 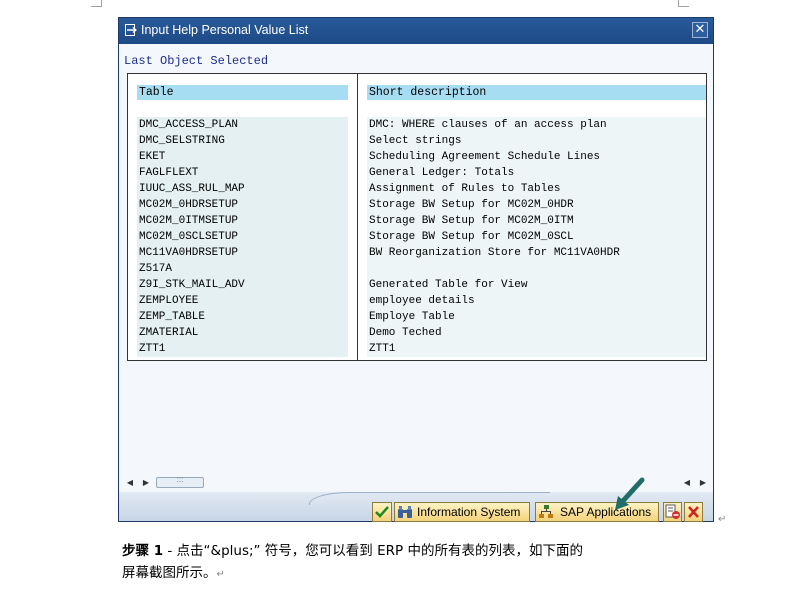 What do you see at coordinates (196, 61) in the screenshot?
I see `section-heading: Last Object Selected` at bounding box center [196, 61].